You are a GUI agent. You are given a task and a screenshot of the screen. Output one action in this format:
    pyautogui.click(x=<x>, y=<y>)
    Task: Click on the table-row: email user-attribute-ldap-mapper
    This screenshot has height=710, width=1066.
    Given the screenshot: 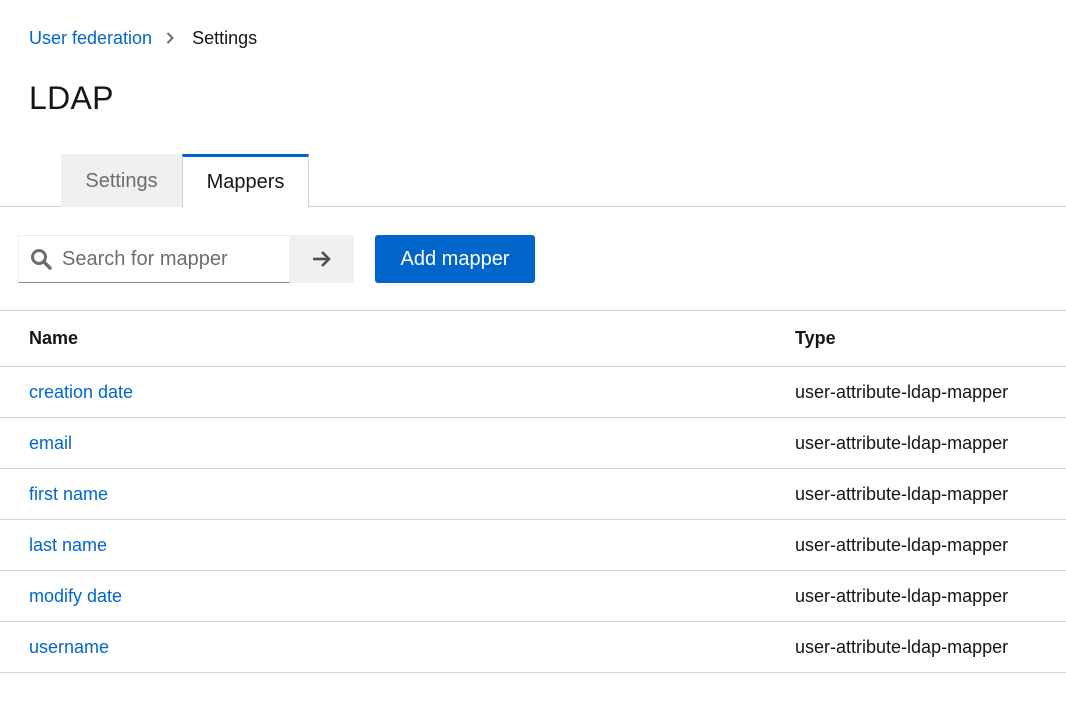 What is the action you would take?
    pyautogui.click(x=533, y=443)
    